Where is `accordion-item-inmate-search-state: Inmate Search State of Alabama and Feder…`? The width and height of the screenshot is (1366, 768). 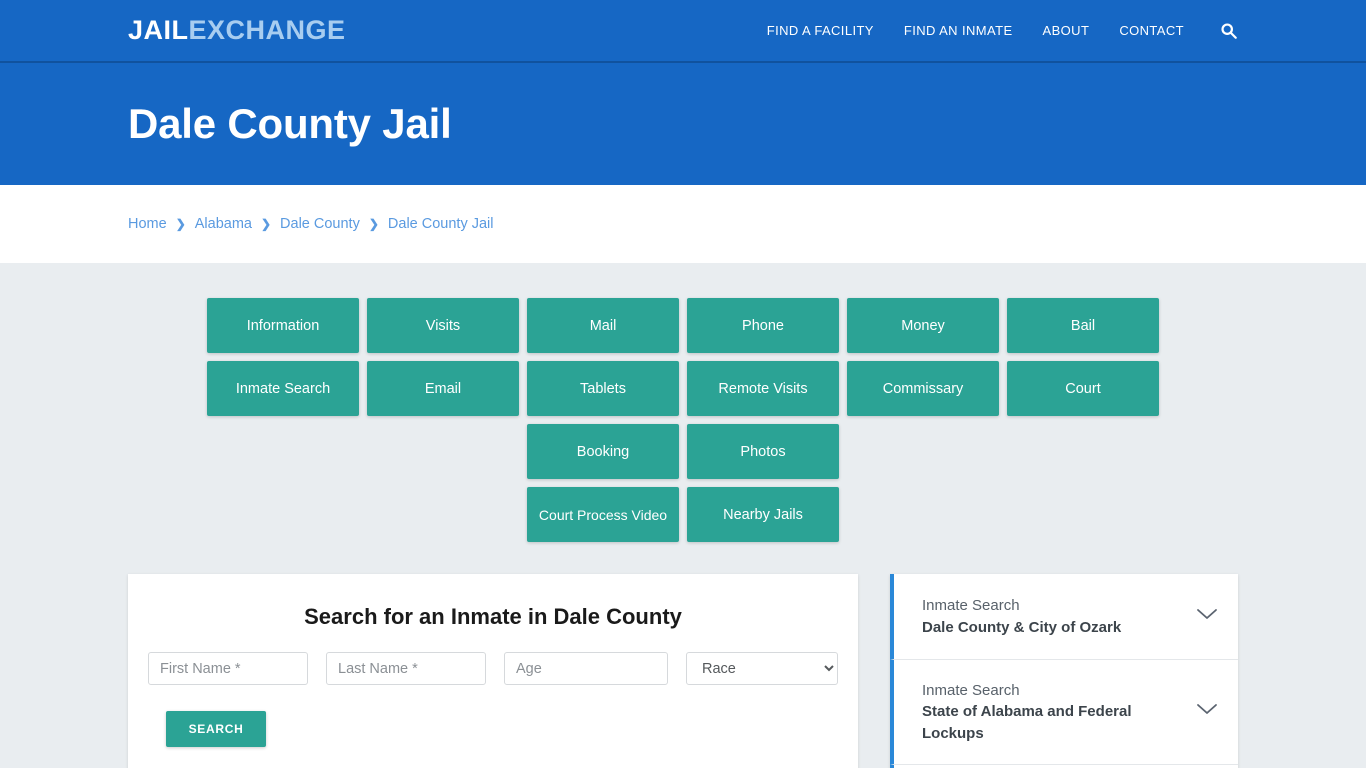
accordion-item-inmate-search-state: Inmate Search State of Alabama and Feder… is located at coordinates (1064, 712).